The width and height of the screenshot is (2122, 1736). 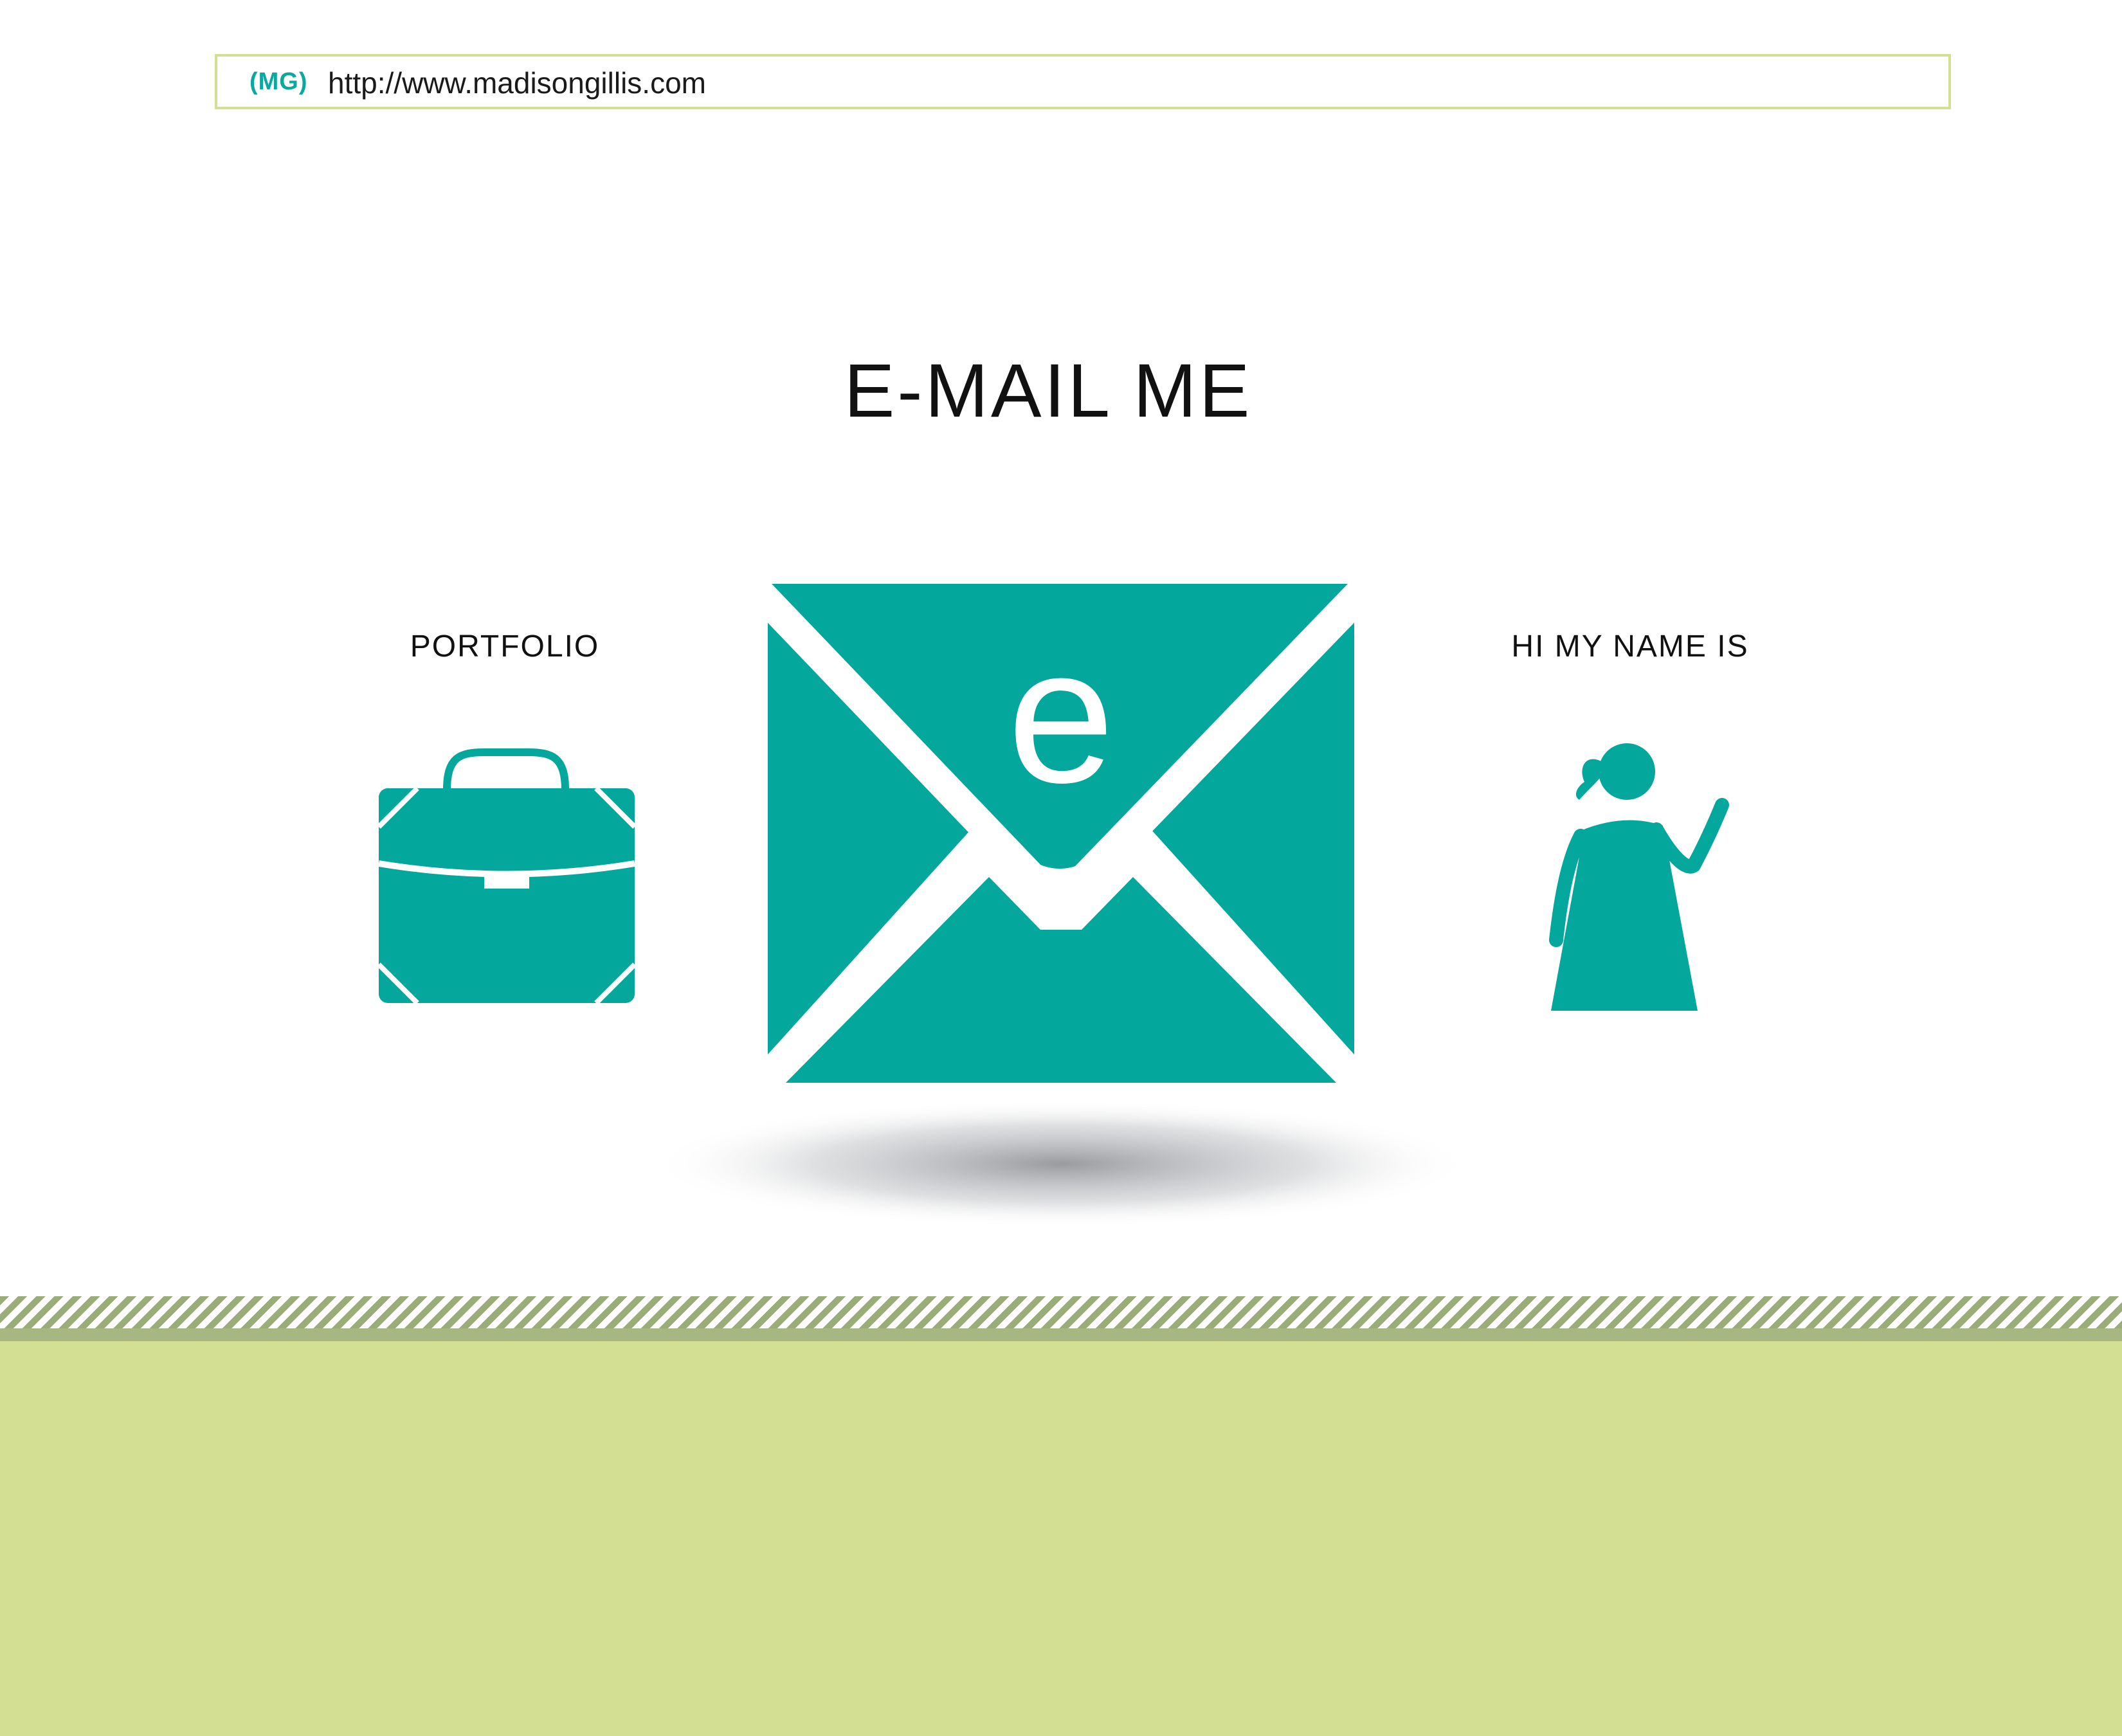 What do you see at coordinates (1630, 646) in the screenshot?
I see `nav-about-label: HI MY NAME IS` at bounding box center [1630, 646].